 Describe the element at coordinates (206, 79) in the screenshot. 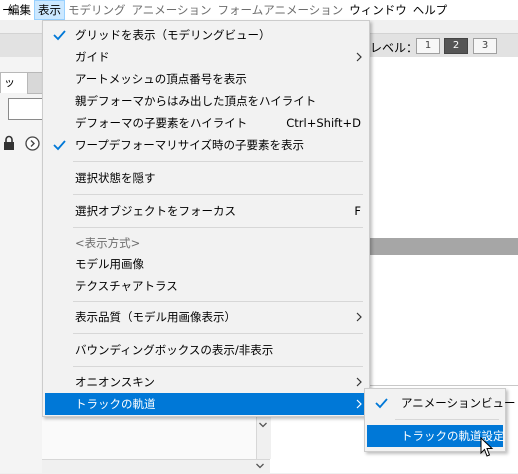

I see `menu-item-vertex-numbers: アートメッシュの頂点番号を表示` at that location.